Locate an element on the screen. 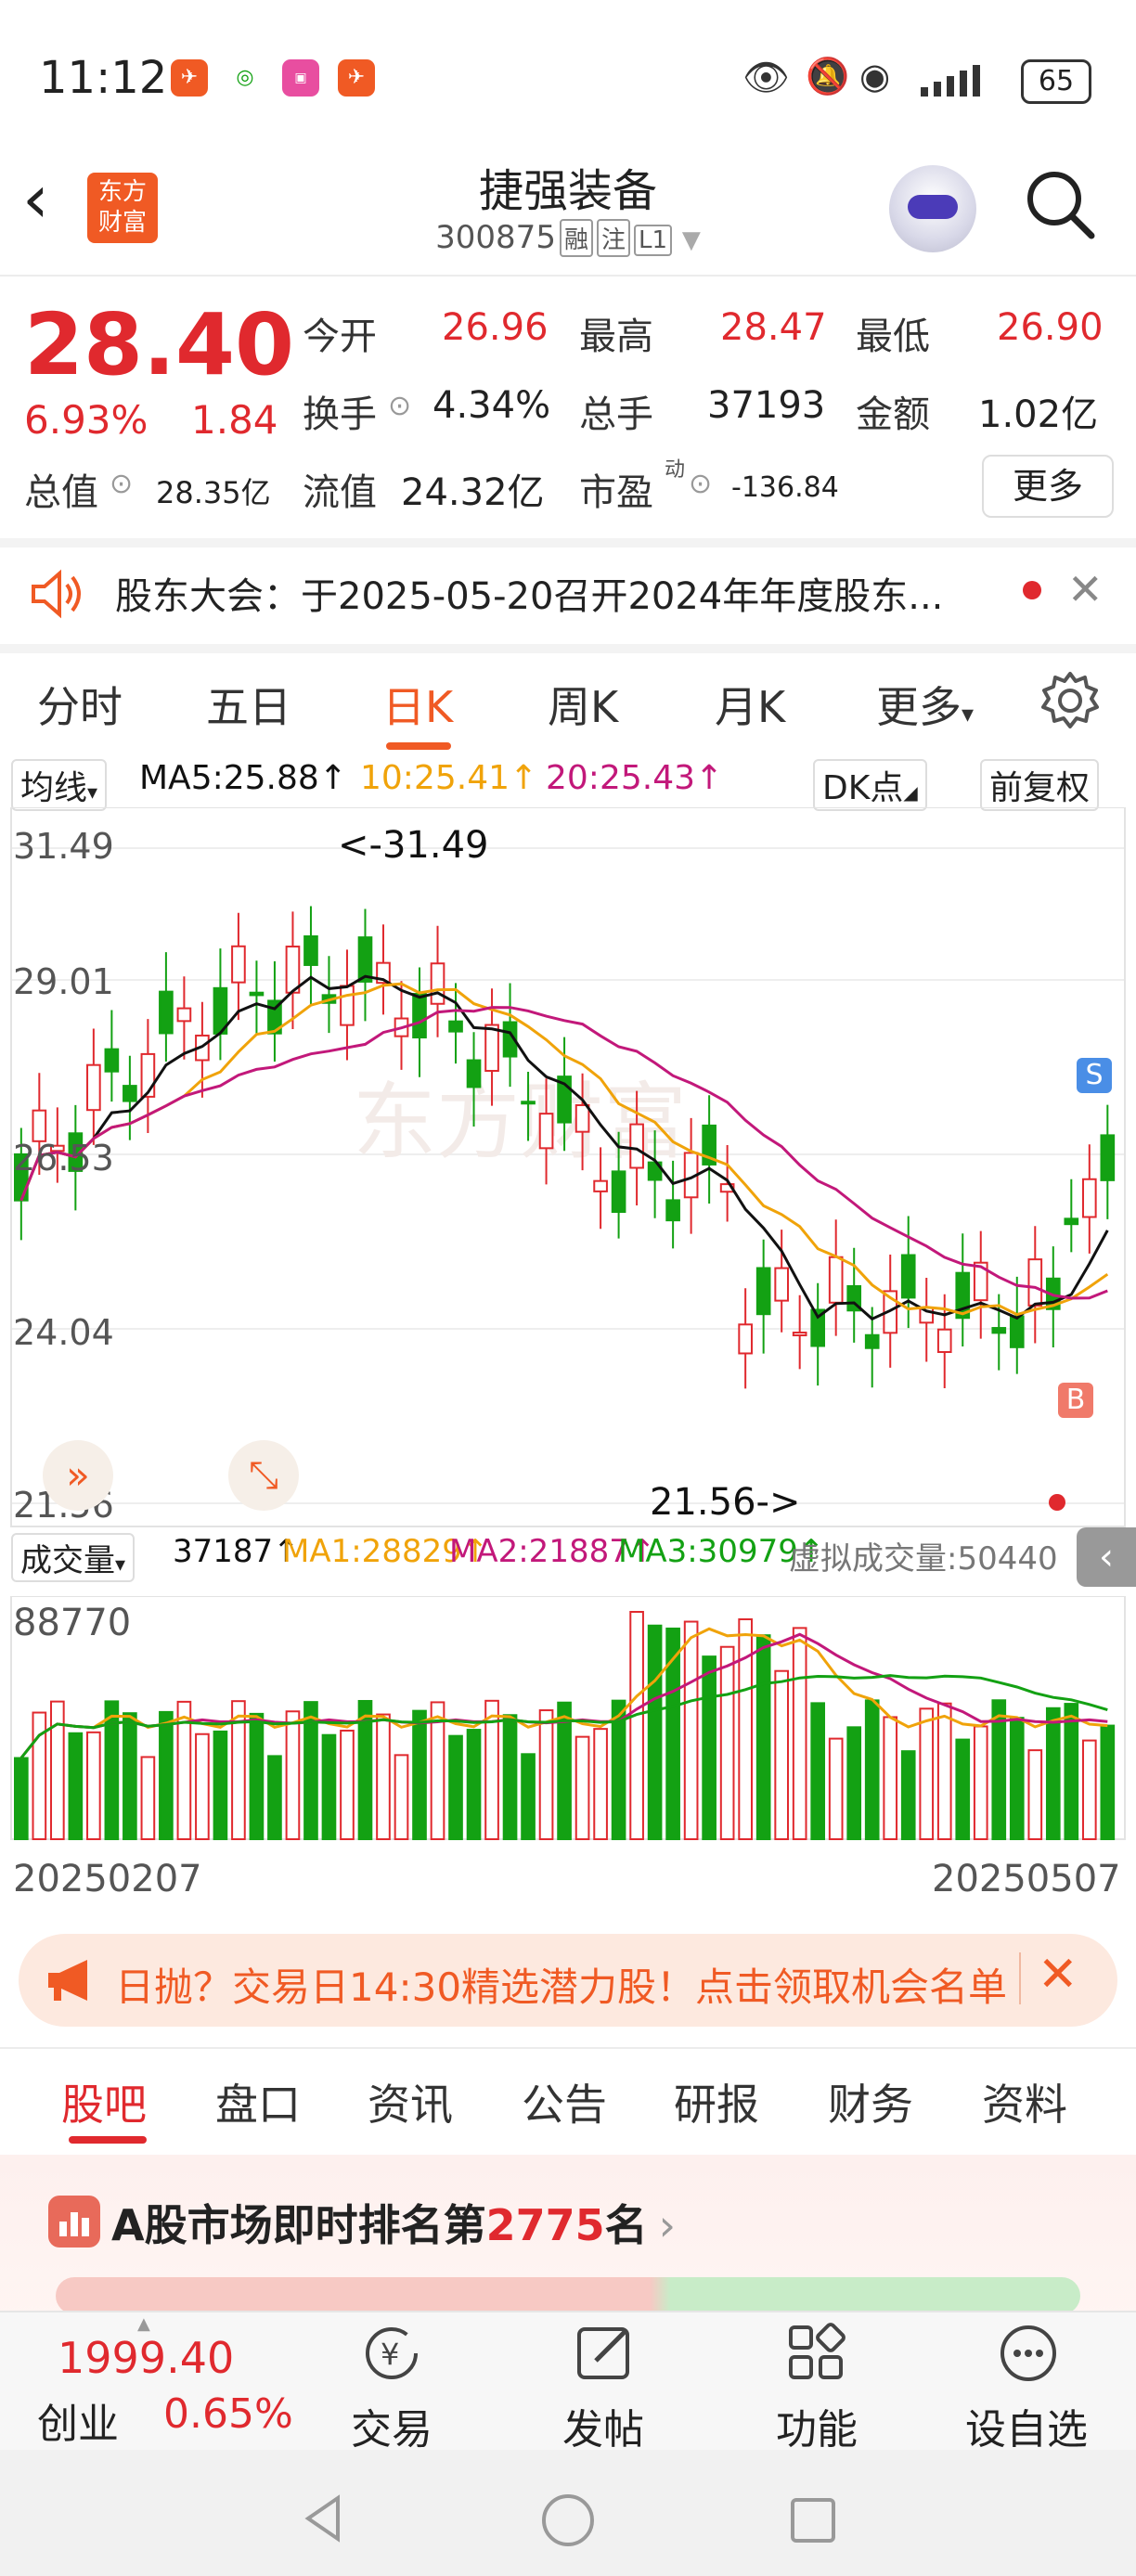 The height and width of the screenshot is (2576, 1136). more-quote-button: 更多 is located at coordinates (1048, 487).